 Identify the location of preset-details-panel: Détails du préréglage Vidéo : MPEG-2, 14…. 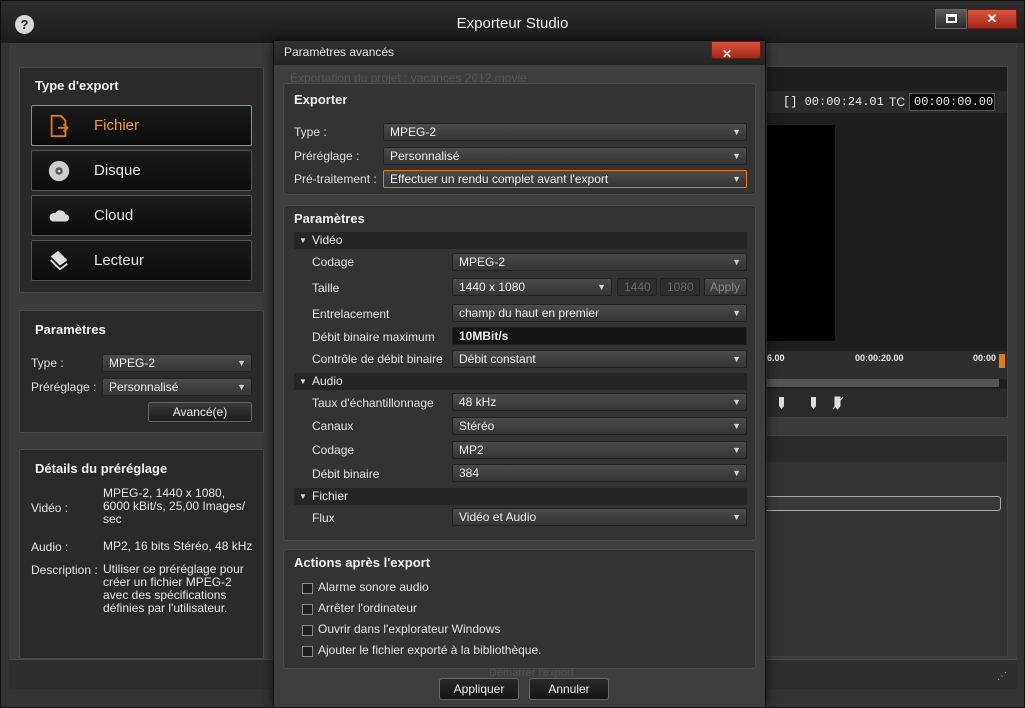
(141, 554).